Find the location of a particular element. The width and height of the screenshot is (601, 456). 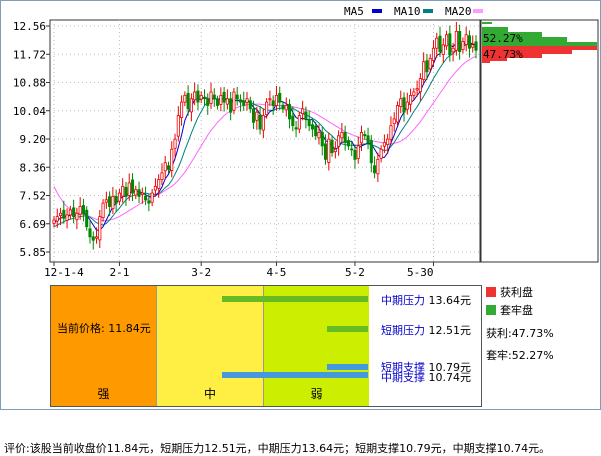

y-tick-label: 12.56 is located at coordinates (29, 26).